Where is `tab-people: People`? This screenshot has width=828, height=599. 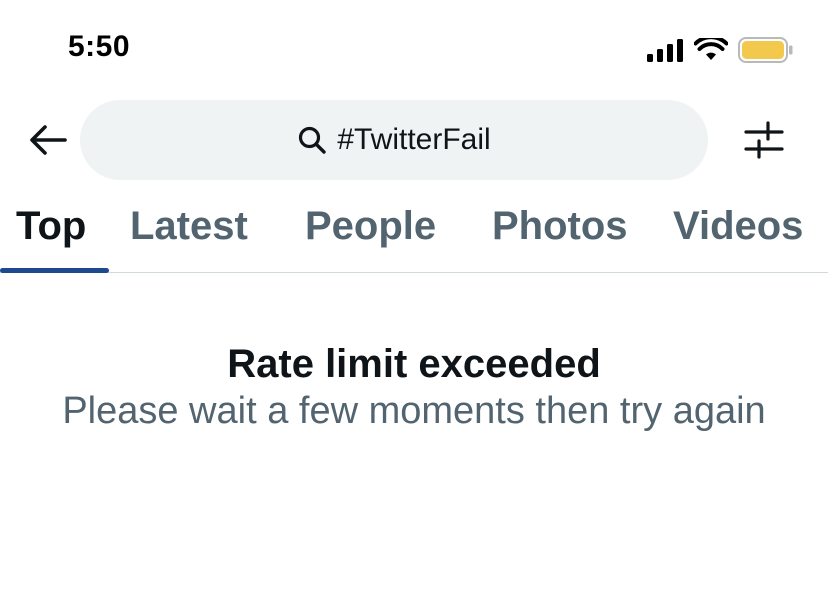
tab-people: People is located at coordinates (370, 226).